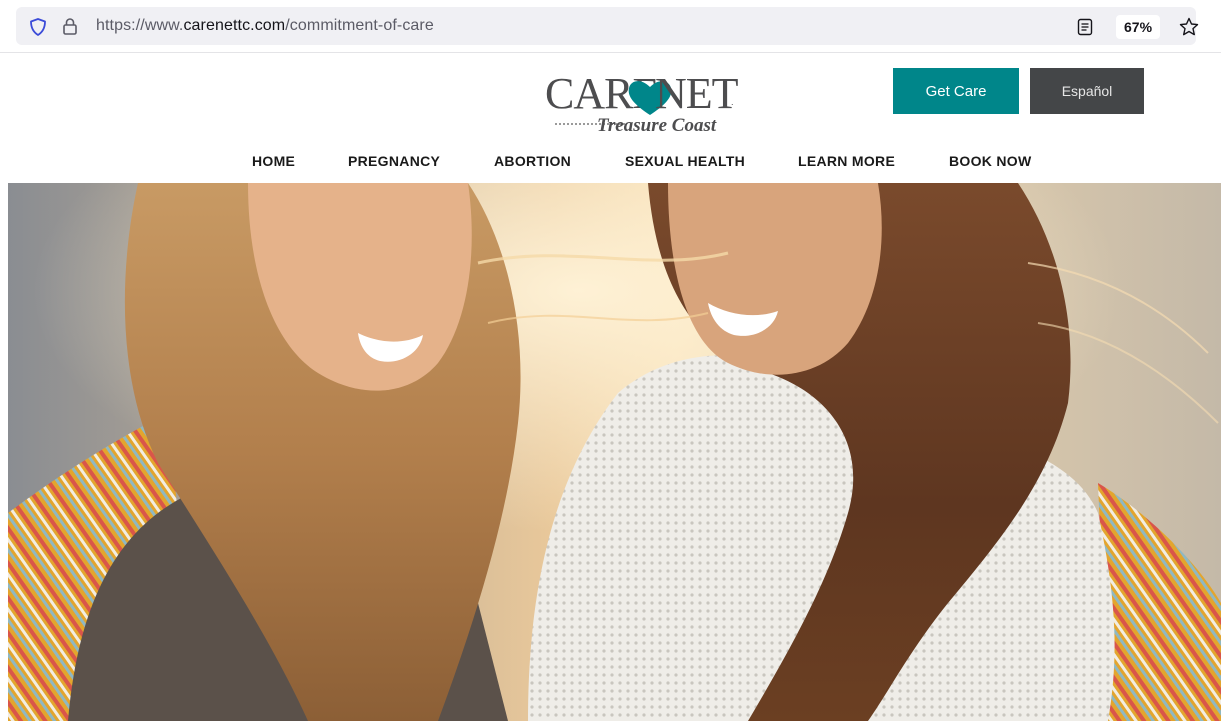 This screenshot has height=721, width=1221. Describe the element at coordinates (697, 93) in the screenshot. I see `logo-word-net: NET` at that location.